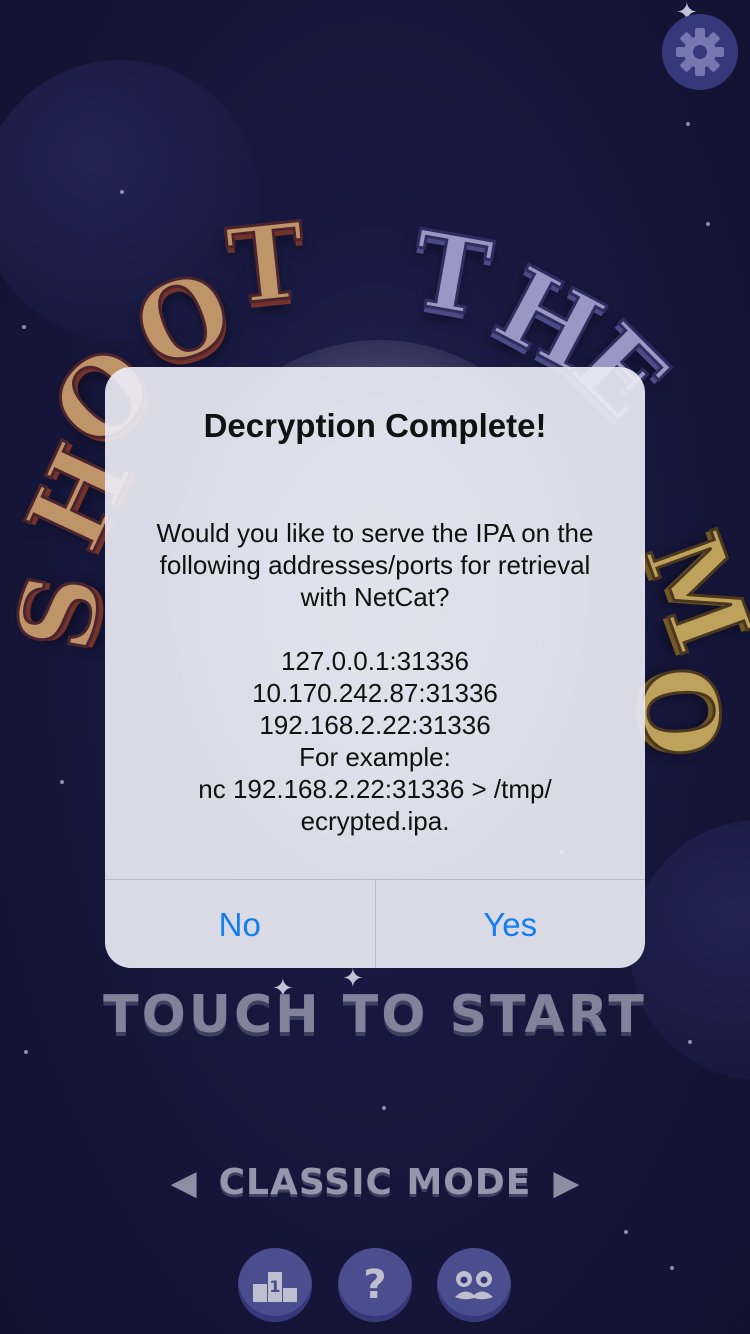 The width and height of the screenshot is (750, 1334). I want to click on example-command-line: ecrypted.ipa., so click(375, 821).